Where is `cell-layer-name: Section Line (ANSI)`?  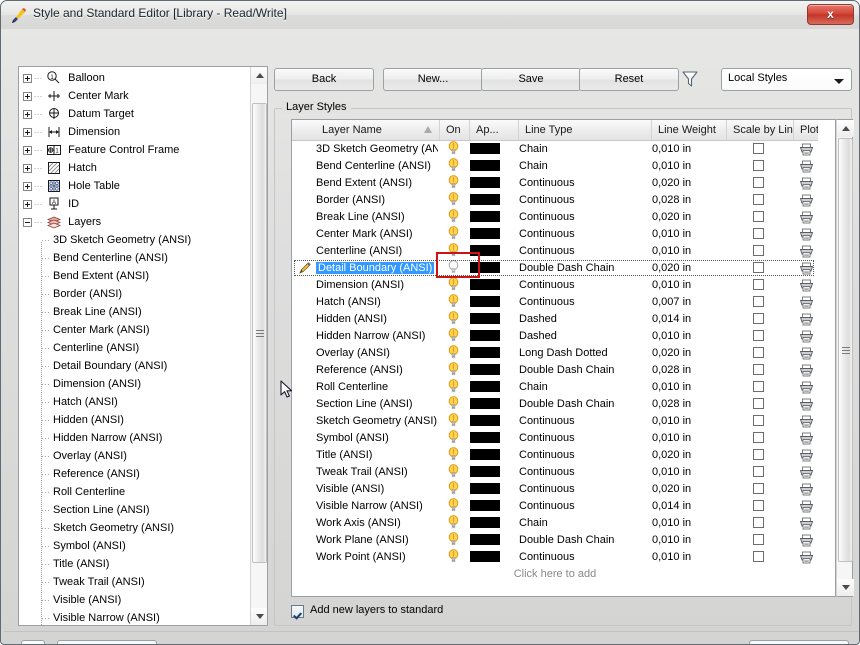 cell-layer-name: Section Line (ANSI) is located at coordinates (377, 404).